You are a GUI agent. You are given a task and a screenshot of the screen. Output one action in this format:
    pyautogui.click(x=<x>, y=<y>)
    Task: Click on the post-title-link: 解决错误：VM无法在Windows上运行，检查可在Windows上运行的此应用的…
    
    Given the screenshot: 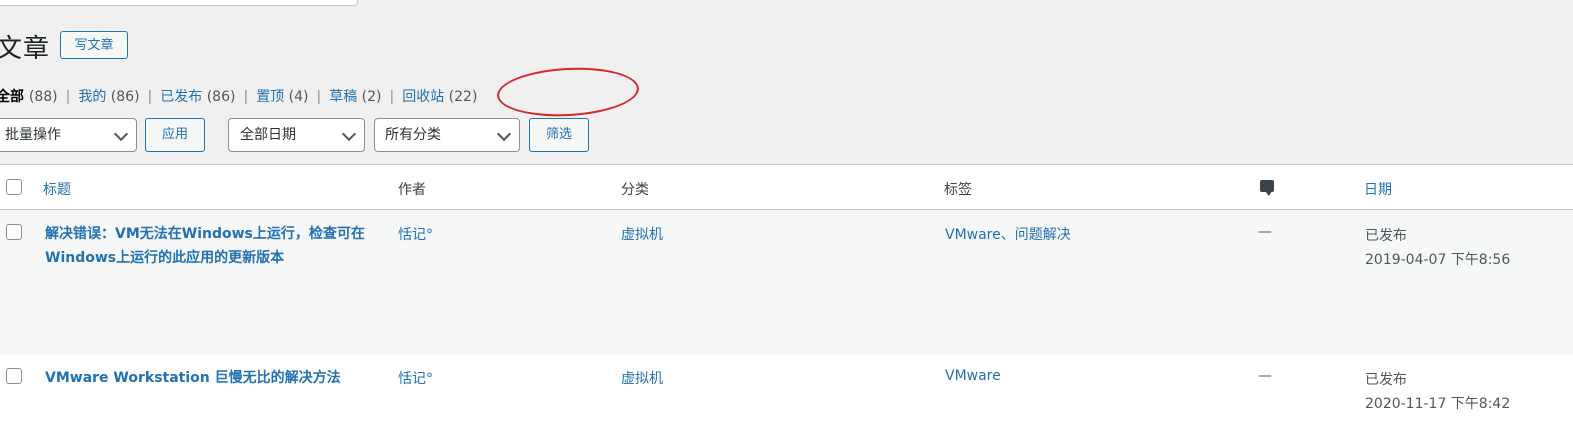 What is the action you would take?
    pyautogui.click(x=215, y=246)
    